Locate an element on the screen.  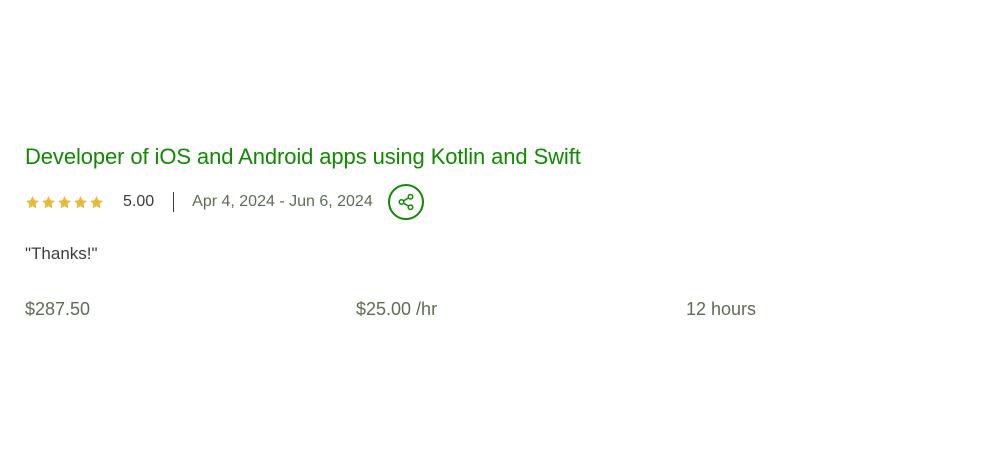
date-range: Apr 4, 2024 - Jun 6, 2024 is located at coordinates (282, 201).